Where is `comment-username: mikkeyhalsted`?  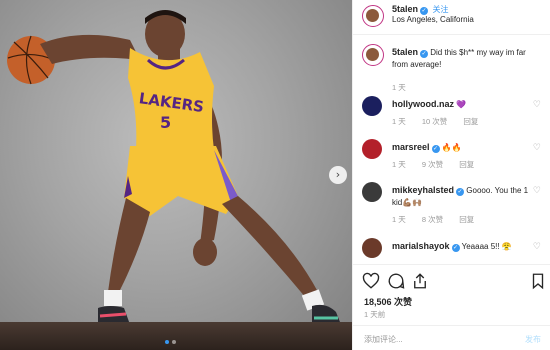 comment-username: mikkeyhalsted is located at coordinates (423, 190).